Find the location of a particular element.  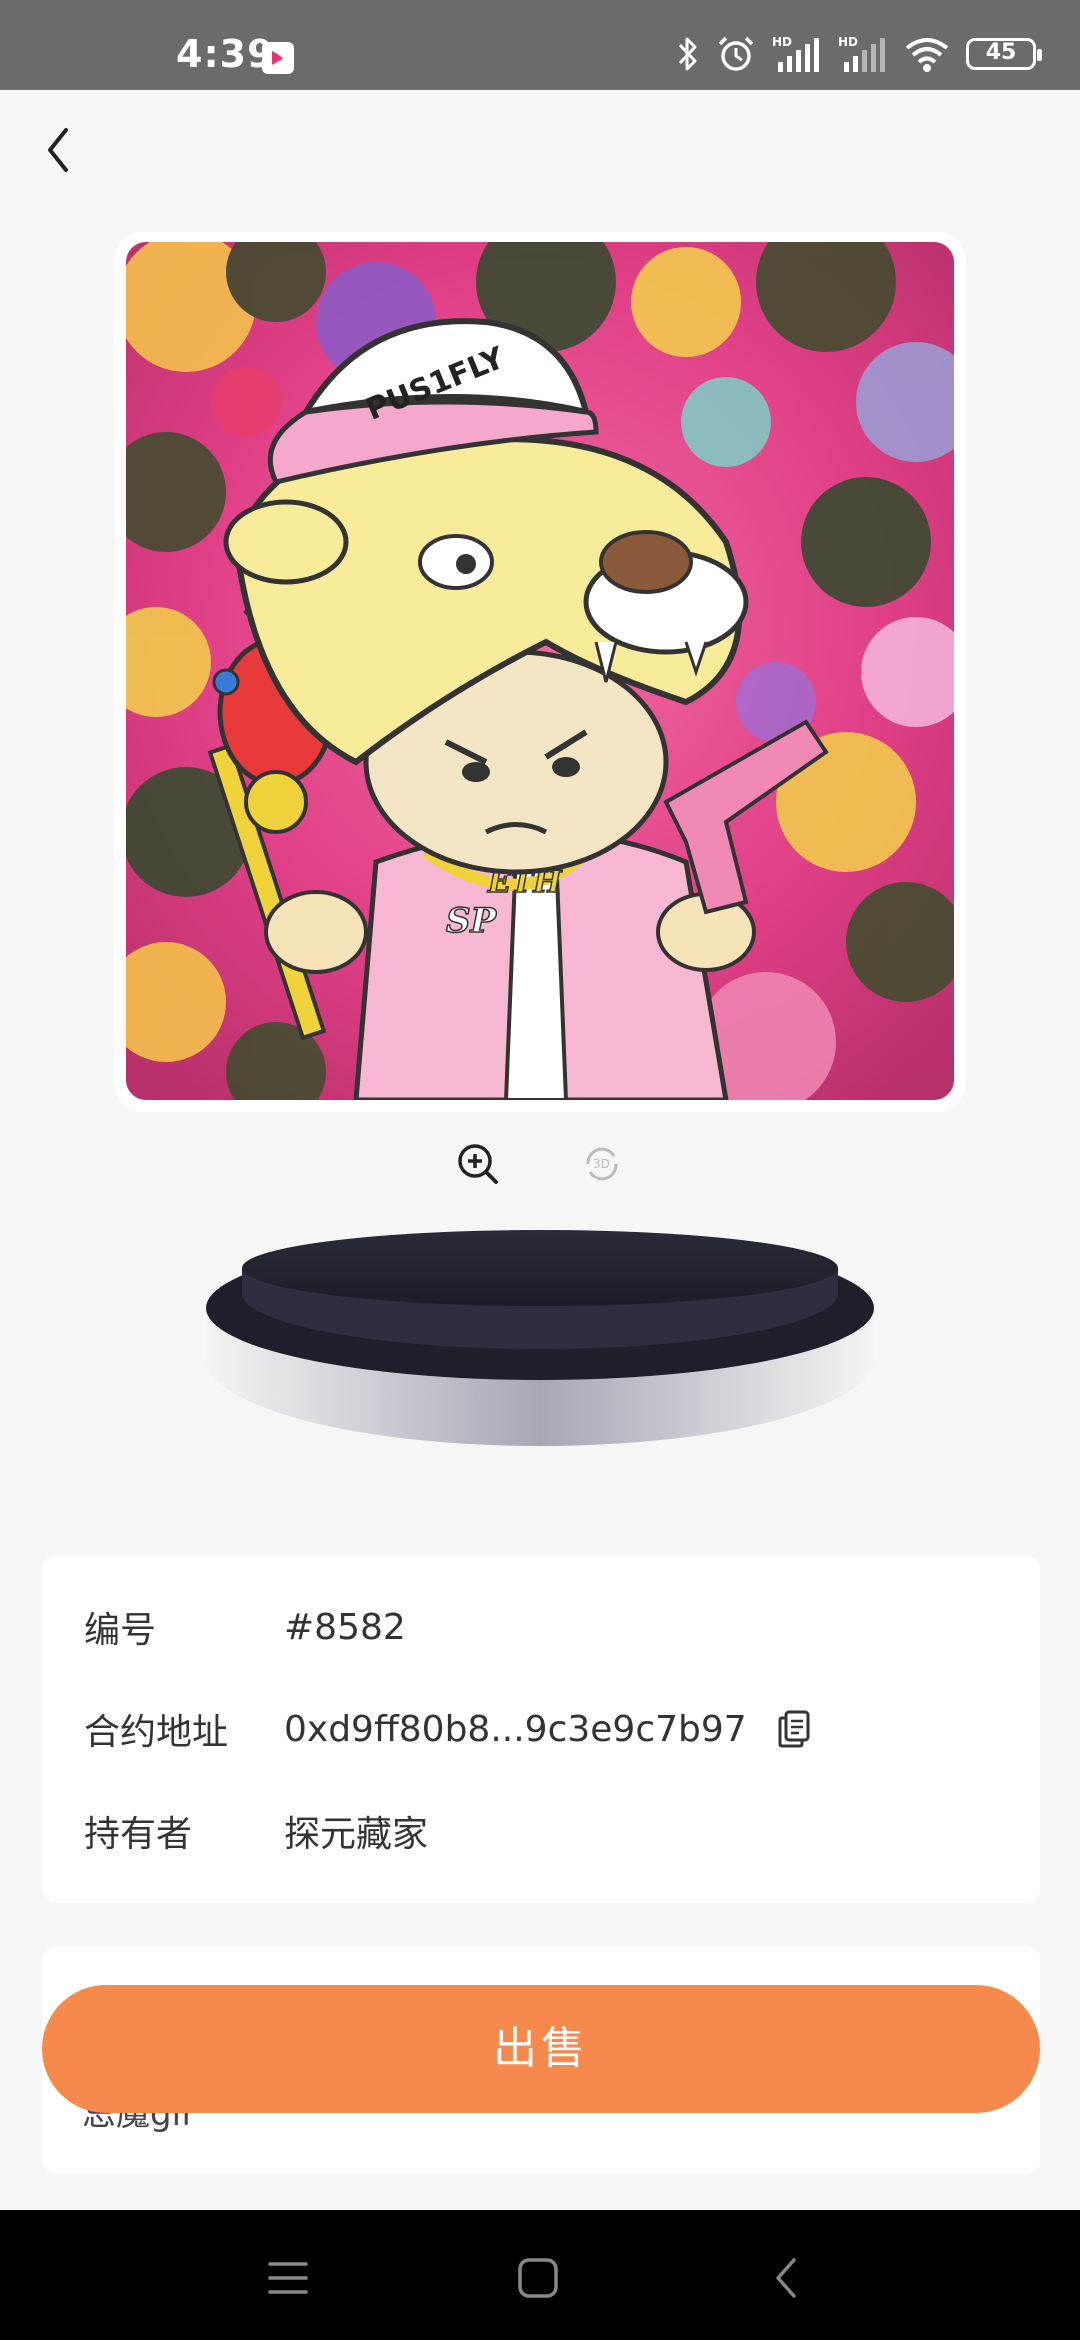

zoom-in-icon is located at coordinates (478, 1164).